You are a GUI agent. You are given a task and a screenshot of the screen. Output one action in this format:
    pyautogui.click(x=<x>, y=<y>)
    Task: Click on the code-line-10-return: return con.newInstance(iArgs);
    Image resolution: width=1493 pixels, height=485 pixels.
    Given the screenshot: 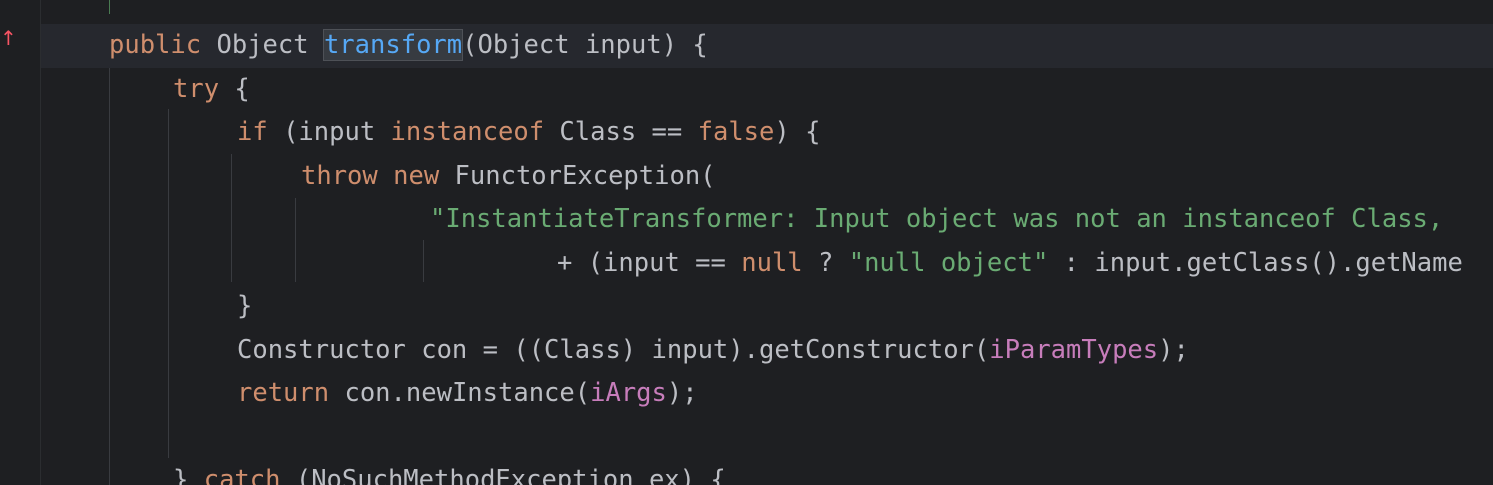 What is the action you would take?
    pyautogui.click(x=767, y=394)
    